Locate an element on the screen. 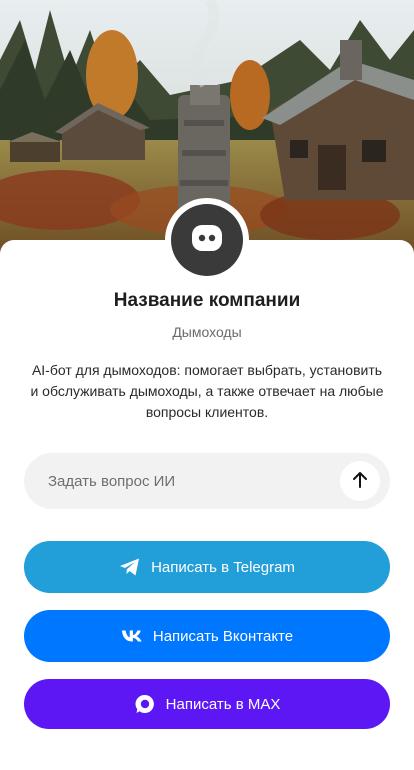 This screenshot has height=770, width=414. telegram-button: Написать в Telegram is located at coordinates (207, 567).